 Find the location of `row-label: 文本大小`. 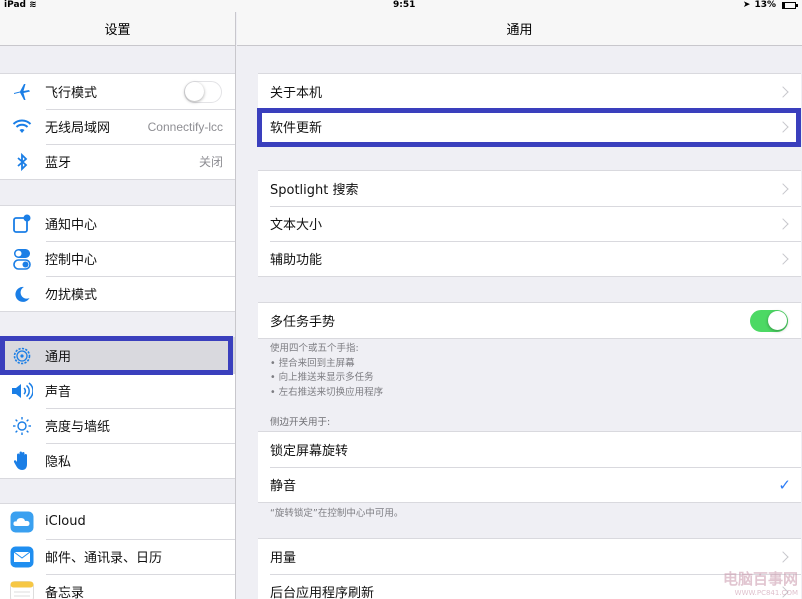

row-label: 文本大小 is located at coordinates (296, 225).